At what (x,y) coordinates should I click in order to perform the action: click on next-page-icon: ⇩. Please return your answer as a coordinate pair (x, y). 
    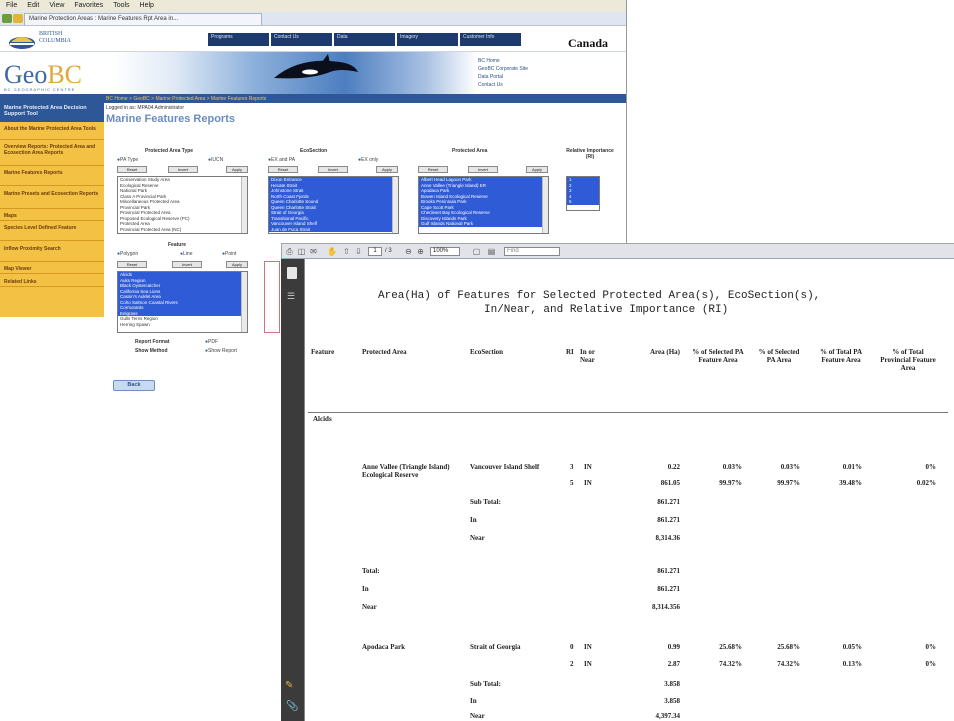
    Looking at the image, I should click on (358, 251).